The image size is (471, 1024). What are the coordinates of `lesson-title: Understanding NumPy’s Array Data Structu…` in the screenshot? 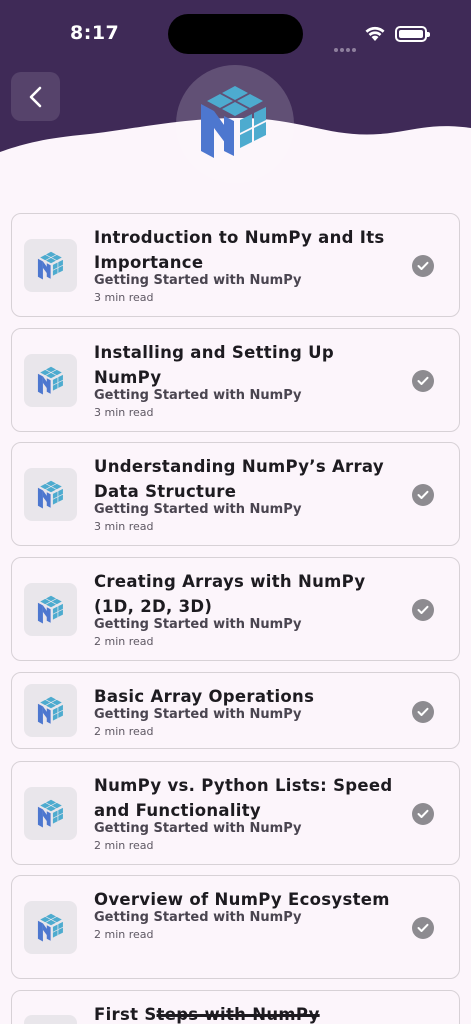 It's located at (239, 479).